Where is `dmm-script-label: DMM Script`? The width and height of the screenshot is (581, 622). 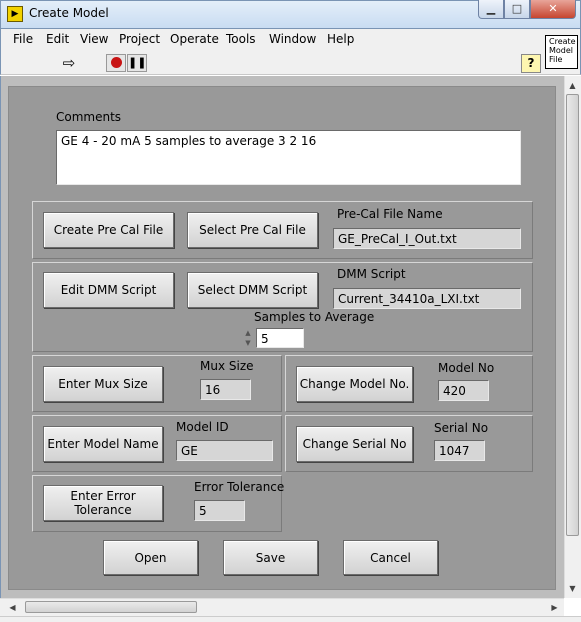
dmm-script-label: DMM Script is located at coordinates (371, 274).